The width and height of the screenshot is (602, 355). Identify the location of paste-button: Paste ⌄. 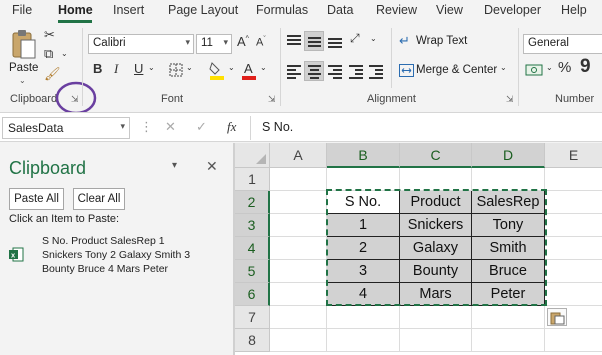
(24, 59).